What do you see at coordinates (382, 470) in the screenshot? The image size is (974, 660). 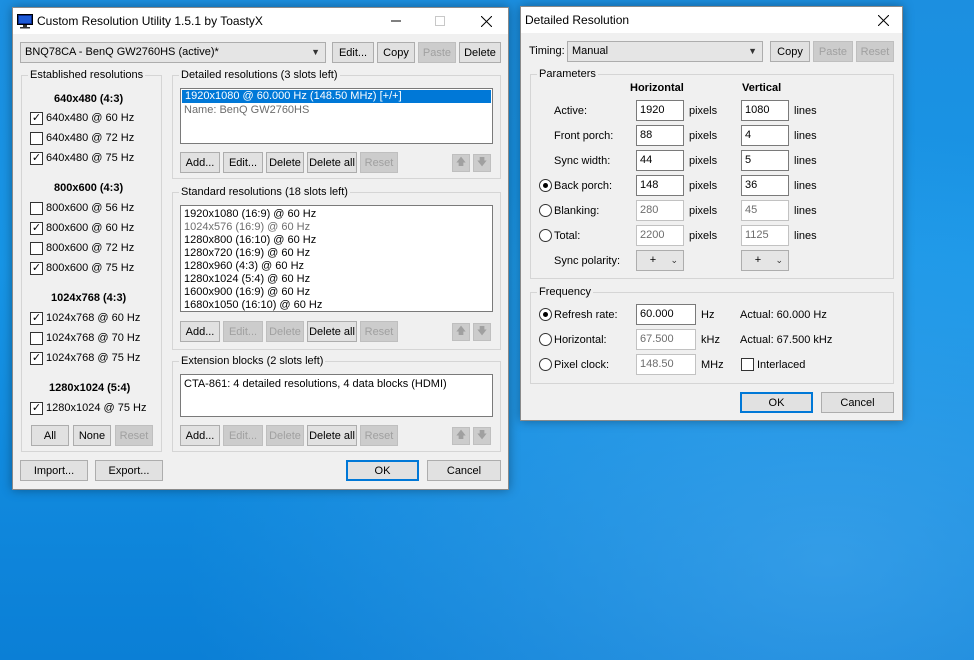 I see `ok-button: OK` at bounding box center [382, 470].